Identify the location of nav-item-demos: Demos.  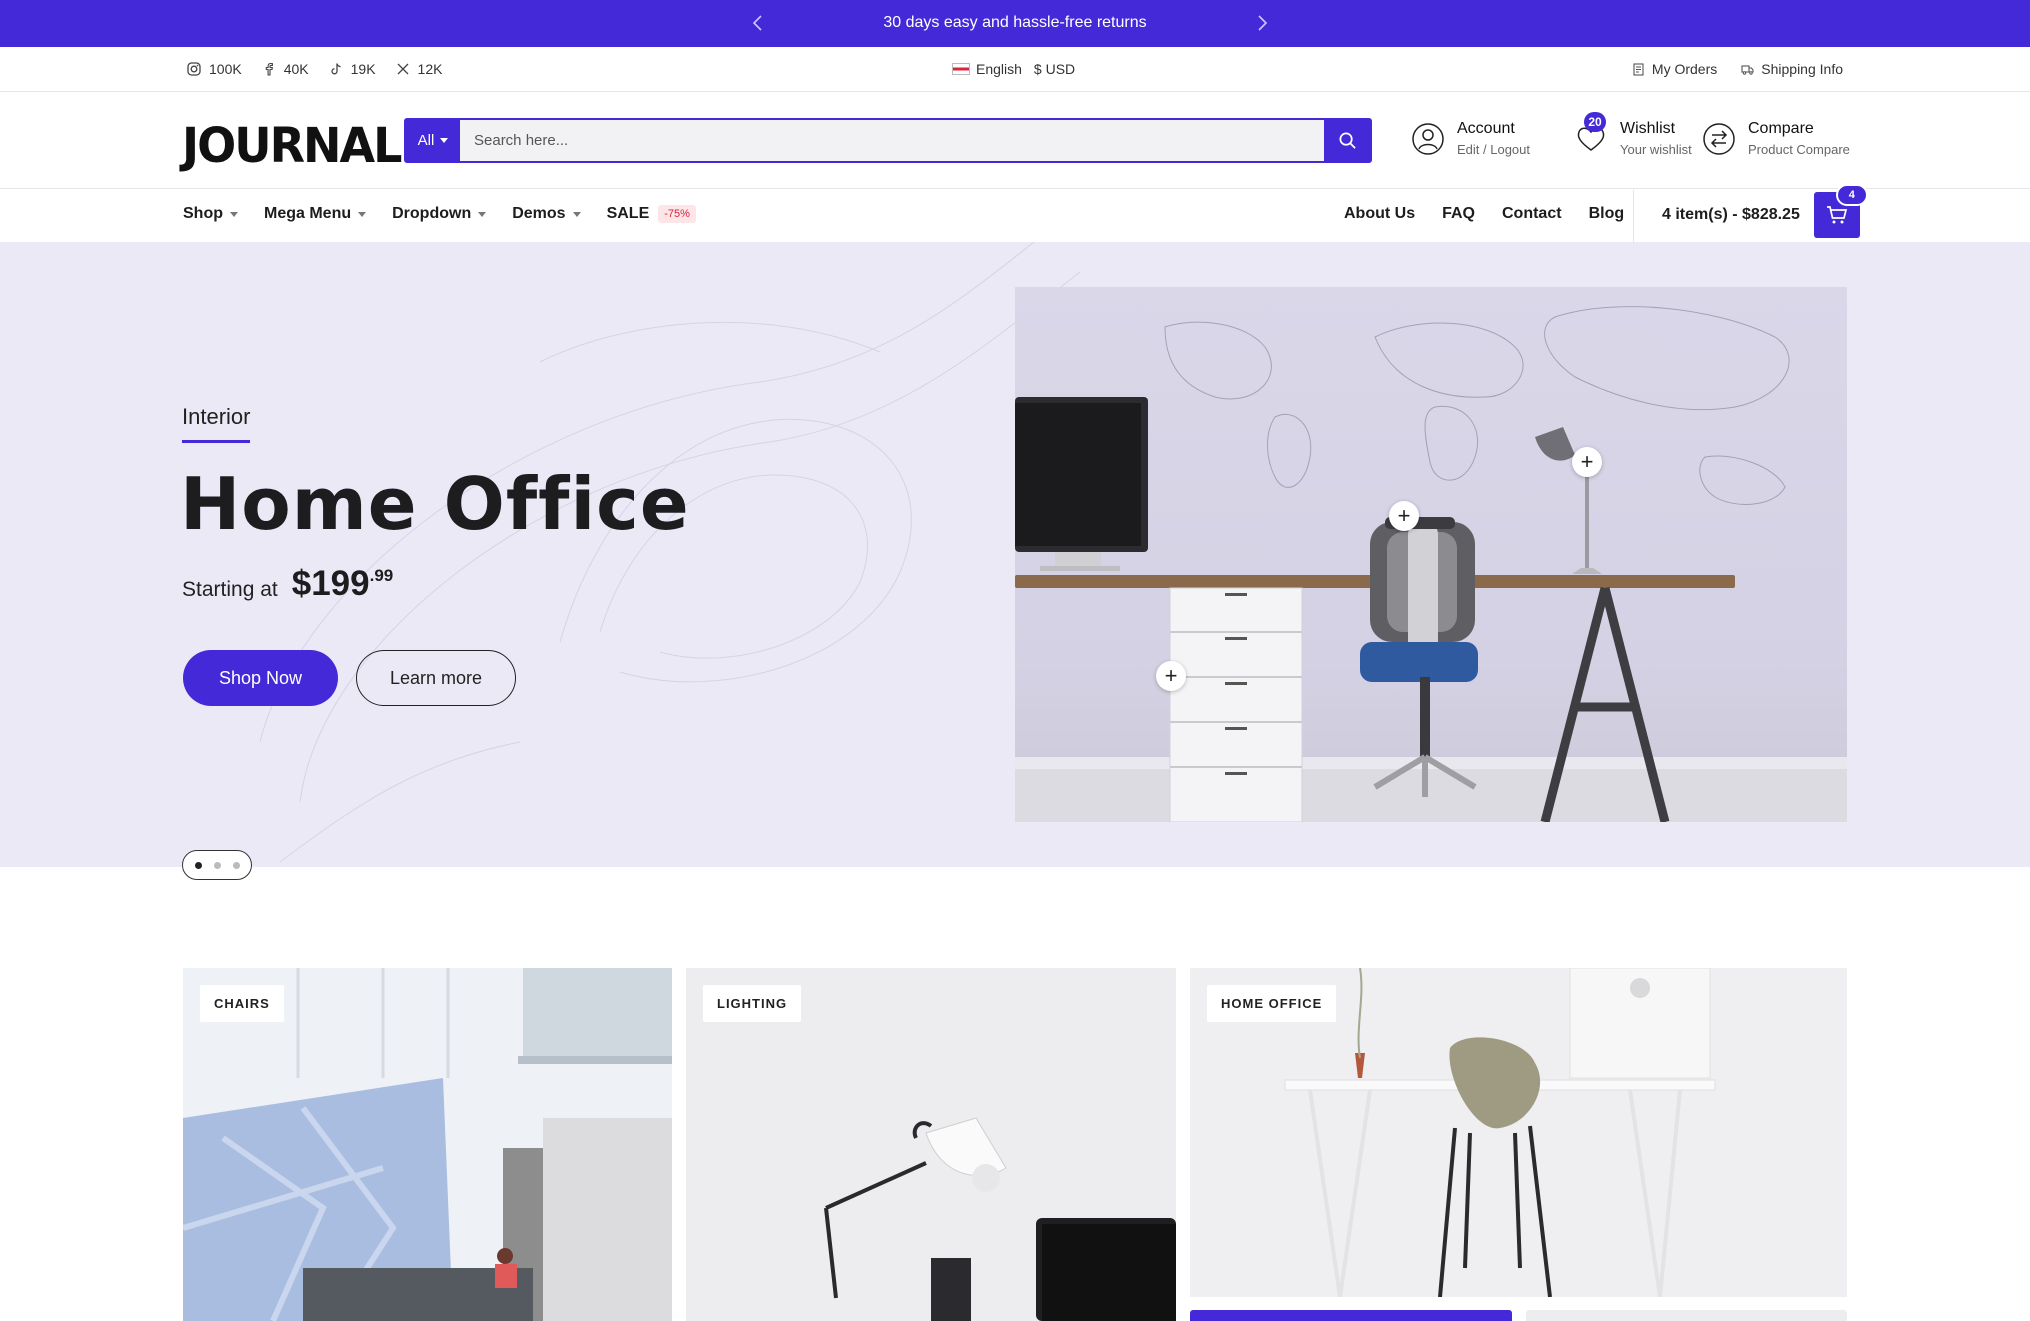
(546, 214).